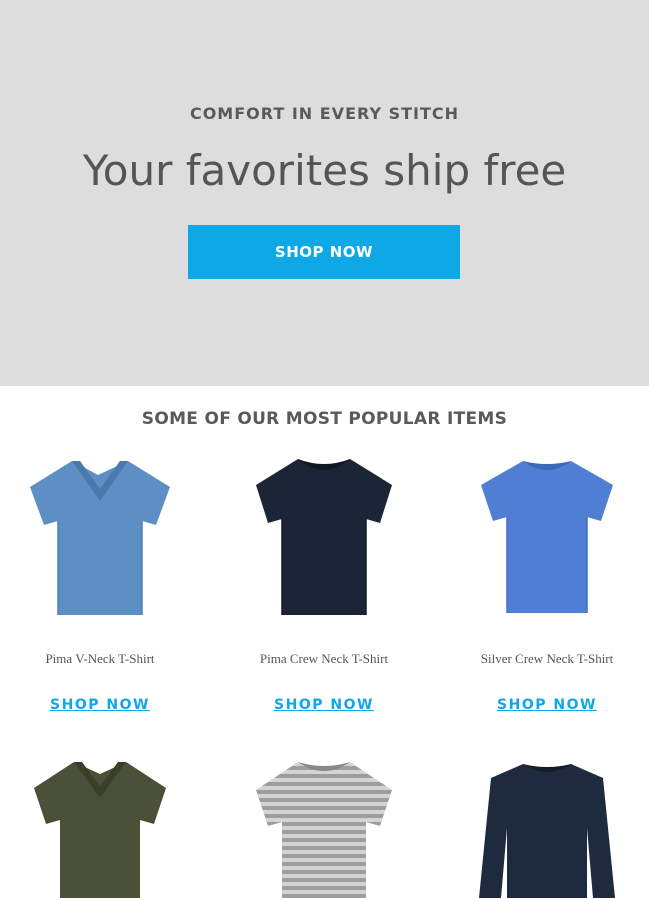 This screenshot has width=649, height=898. What do you see at coordinates (324, 170) in the screenshot?
I see `hero-title: Your favorites ship free` at bounding box center [324, 170].